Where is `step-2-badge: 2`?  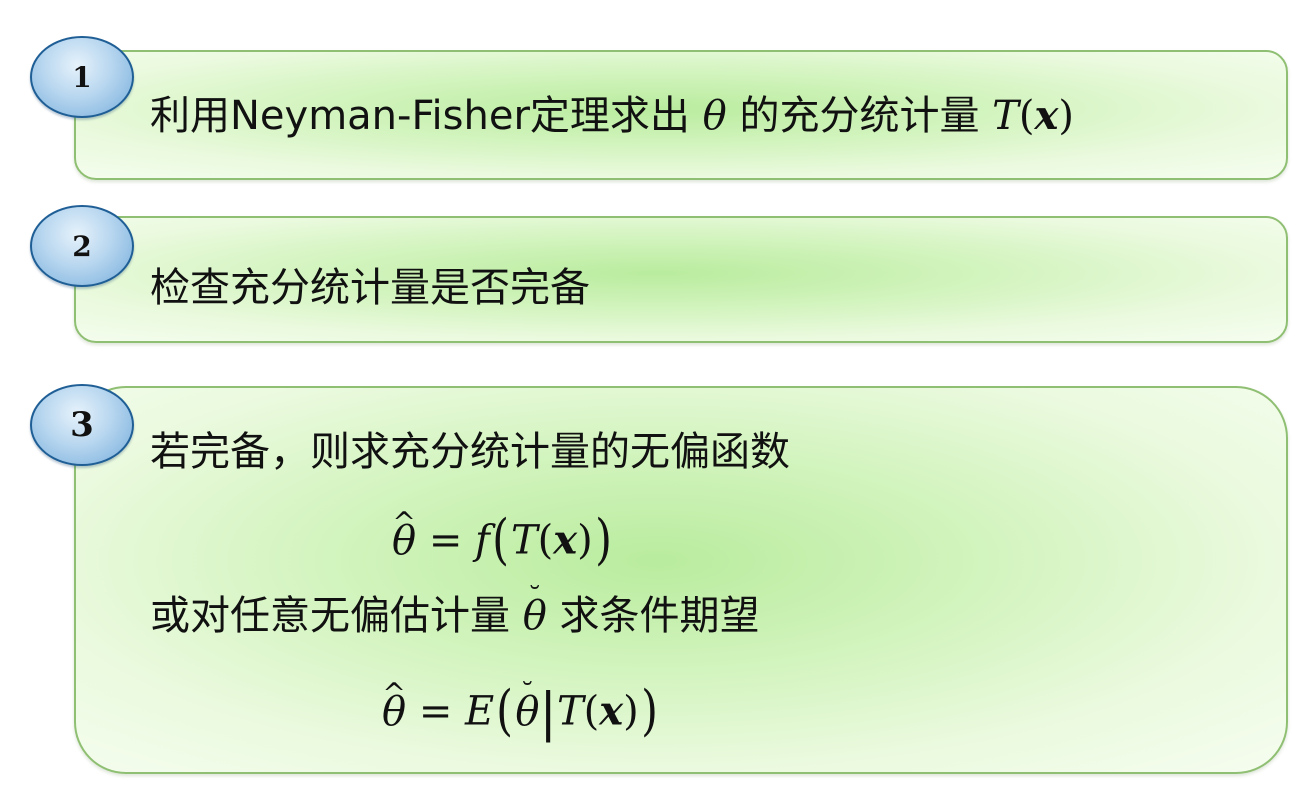 step-2-badge: 2 is located at coordinates (82, 246).